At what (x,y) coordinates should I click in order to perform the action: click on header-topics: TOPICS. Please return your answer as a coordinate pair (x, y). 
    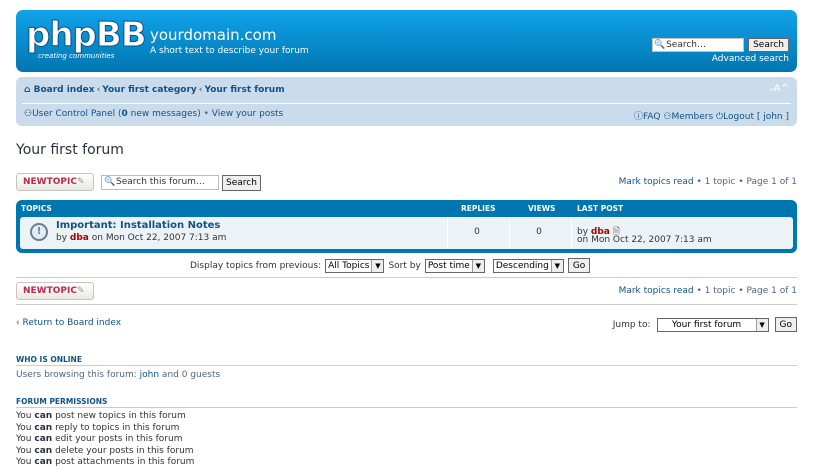
    Looking at the image, I should click on (36, 208).